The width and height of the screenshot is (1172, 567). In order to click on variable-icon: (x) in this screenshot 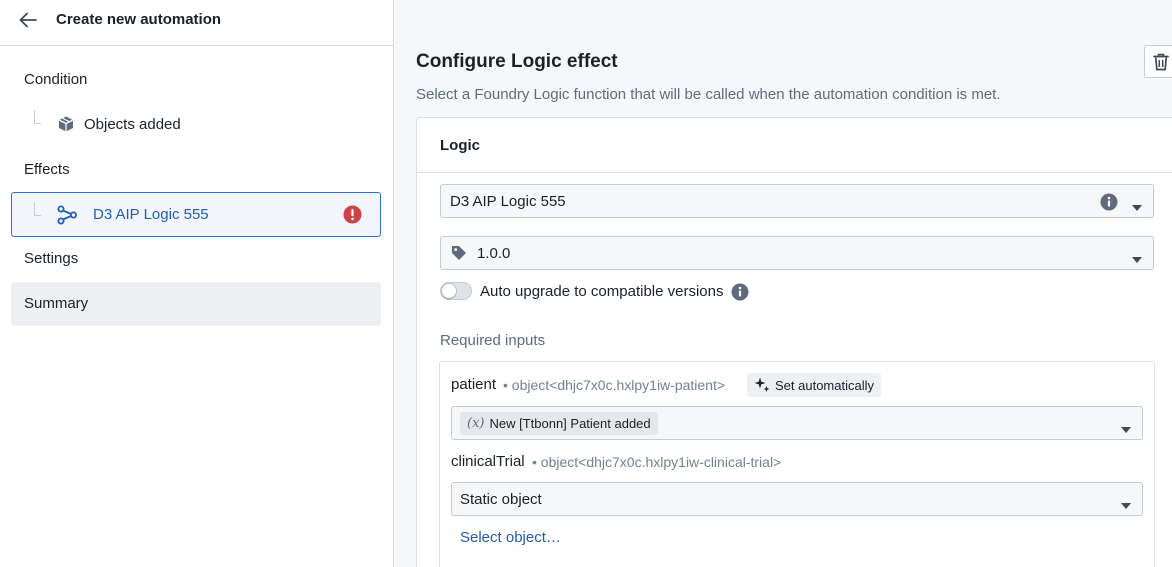, I will do `click(476, 423)`.